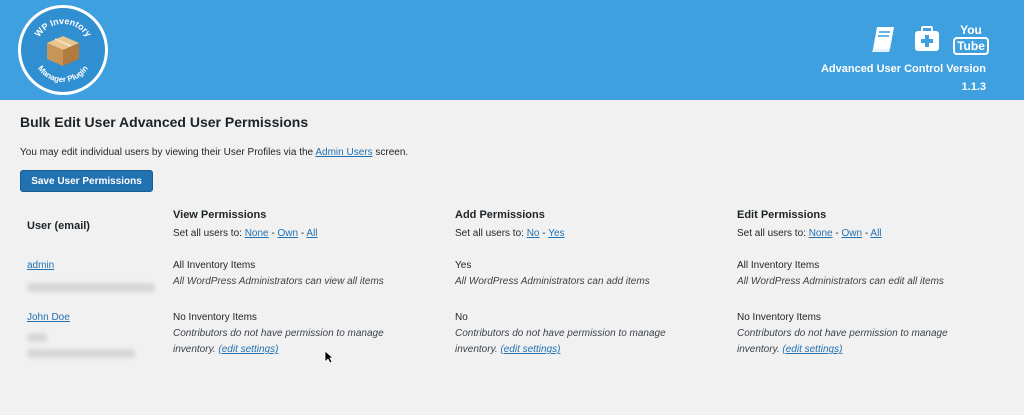 The image size is (1024, 415). I want to click on svg-text: WP Inventory, so click(63, 27).